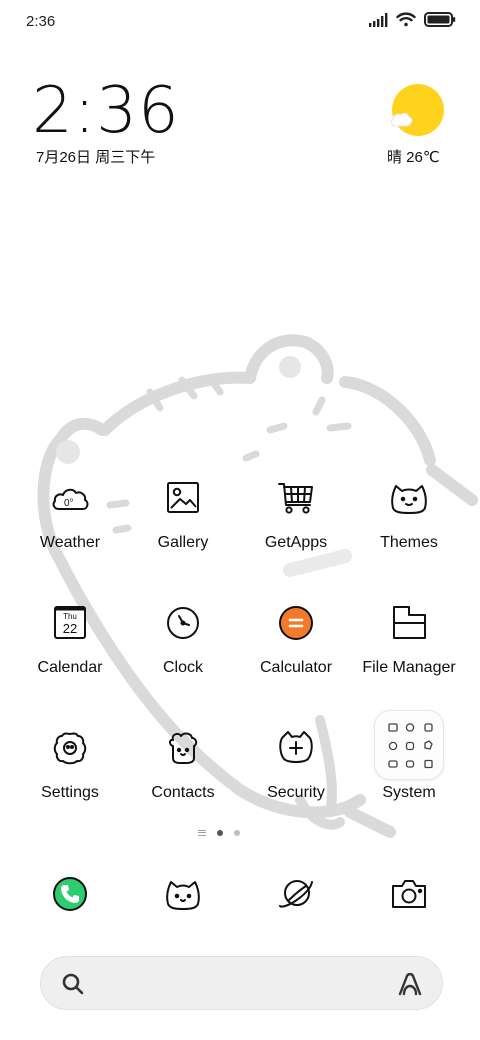 This screenshot has width=480, height=1040. What do you see at coordinates (96, 157) in the screenshot?
I see `clock-widget-date: 7月26日 周三下午` at bounding box center [96, 157].